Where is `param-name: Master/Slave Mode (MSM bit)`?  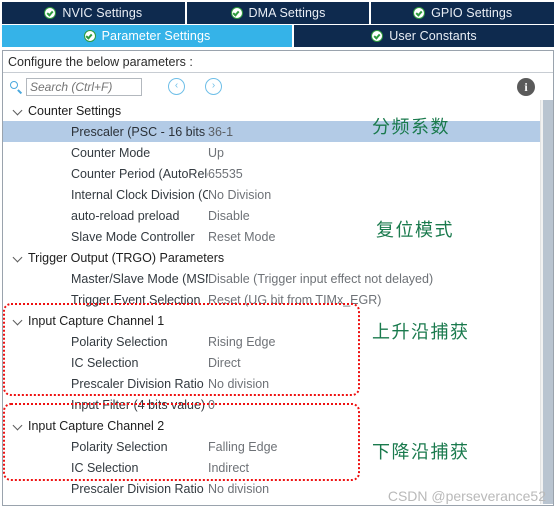 param-name: Master/Slave Mode (MSM bit) is located at coordinates (139, 278).